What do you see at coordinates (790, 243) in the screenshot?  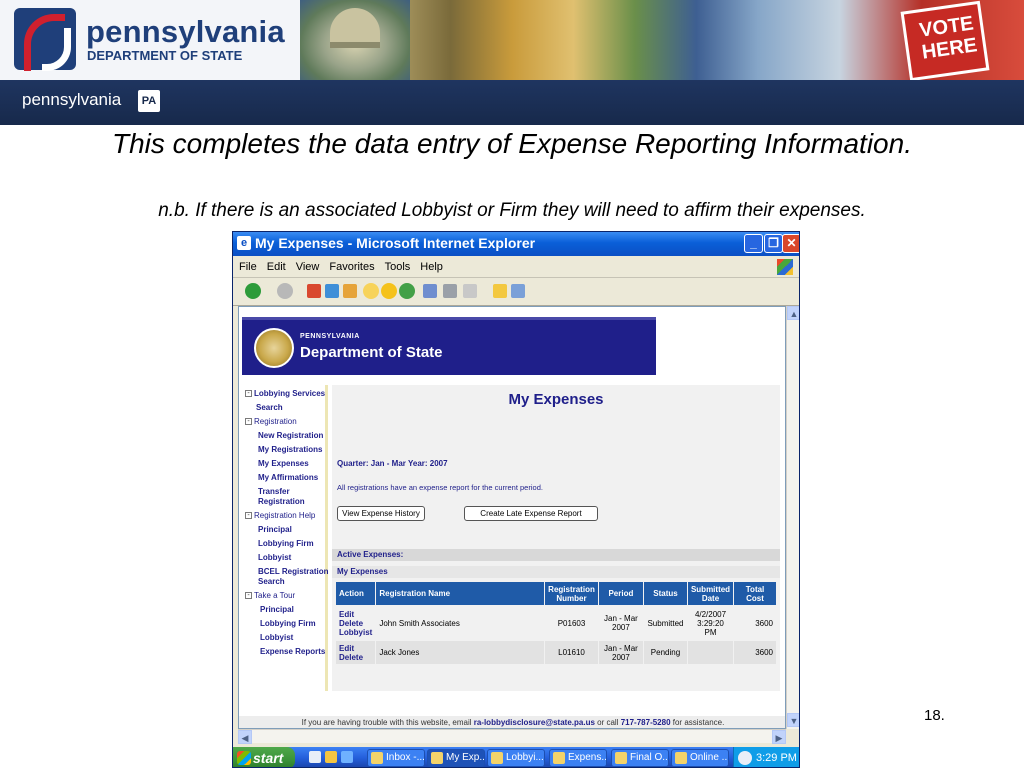 I see `close-button: ✕` at bounding box center [790, 243].